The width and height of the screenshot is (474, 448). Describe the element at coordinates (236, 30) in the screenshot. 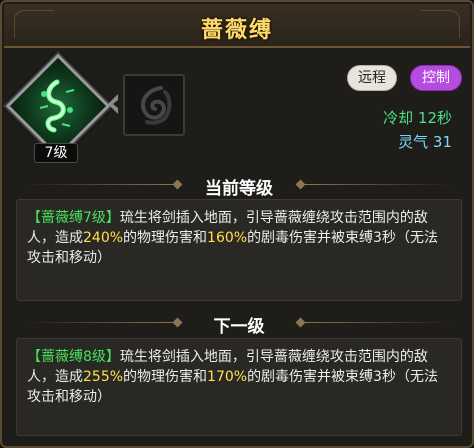

I see `skill-title: 蔷薇缚` at that location.